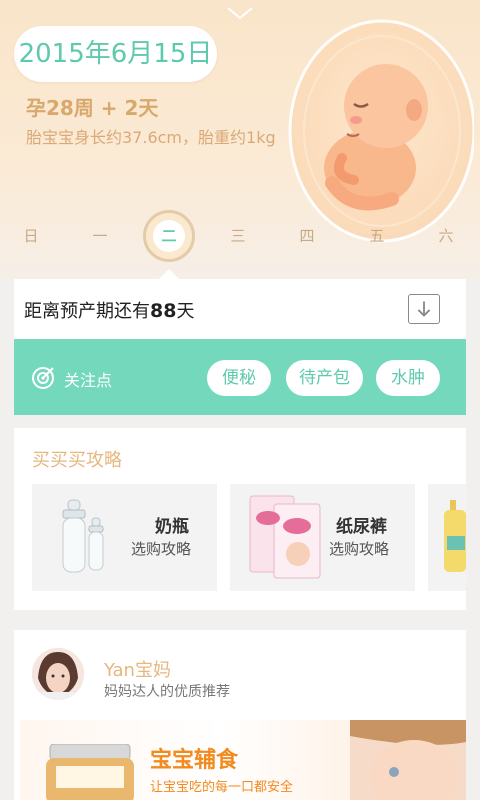 This screenshot has width=480, height=800. What do you see at coordinates (124, 537) in the screenshot?
I see `guide-item-bottle: 奶瓶 选购攻略` at bounding box center [124, 537].